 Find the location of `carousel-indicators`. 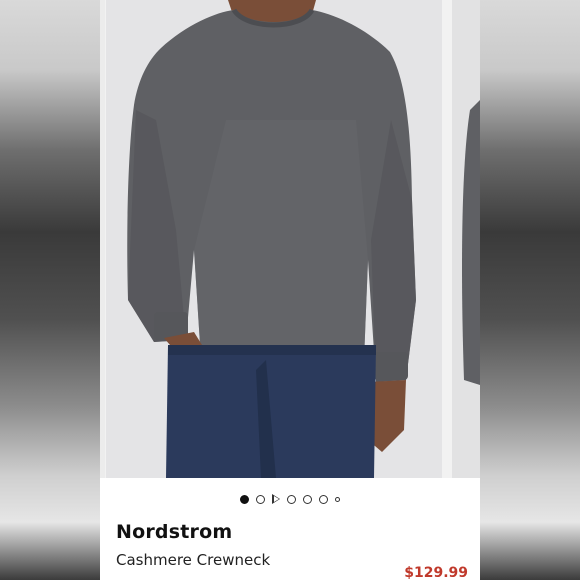

carousel-indicators is located at coordinates (290, 499).